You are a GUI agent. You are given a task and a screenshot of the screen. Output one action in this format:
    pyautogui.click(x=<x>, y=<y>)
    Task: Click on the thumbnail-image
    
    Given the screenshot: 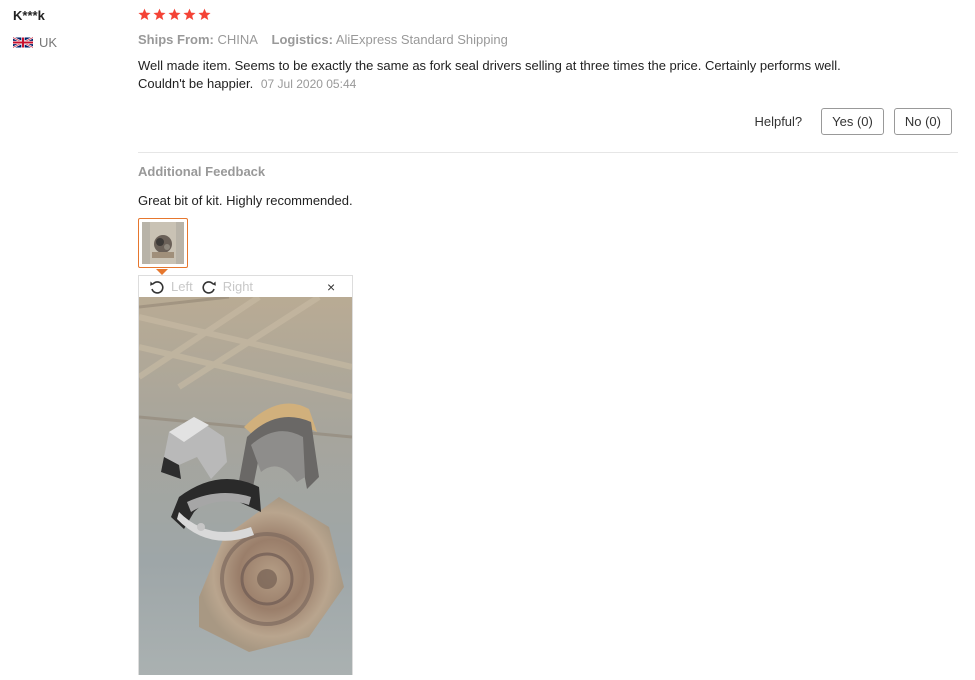 What is the action you would take?
    pyautogui.click(x=163, y=243)
    